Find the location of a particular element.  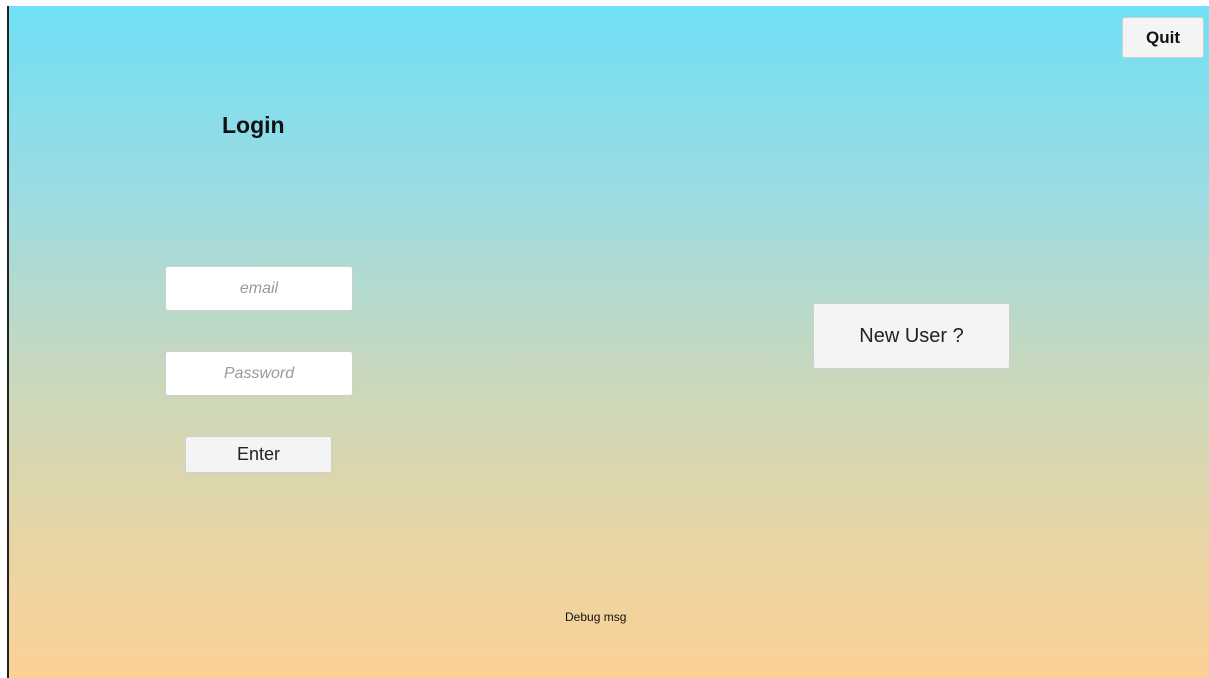

new-user-button: New User ? is located at coordinates (911, 336).